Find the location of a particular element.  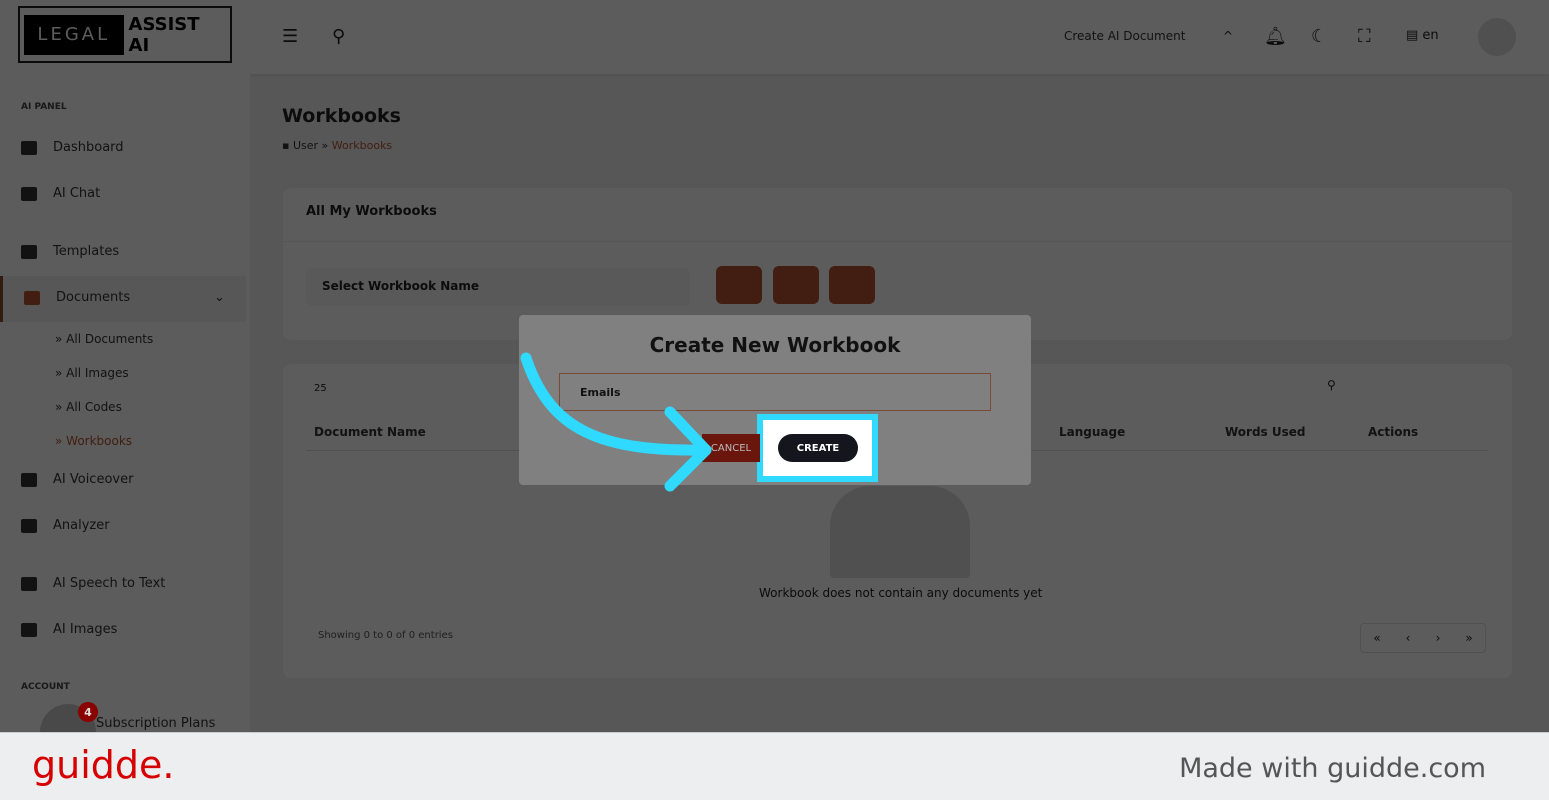

made-with: Made with guidde.com is located at coordinates (1332, 768).